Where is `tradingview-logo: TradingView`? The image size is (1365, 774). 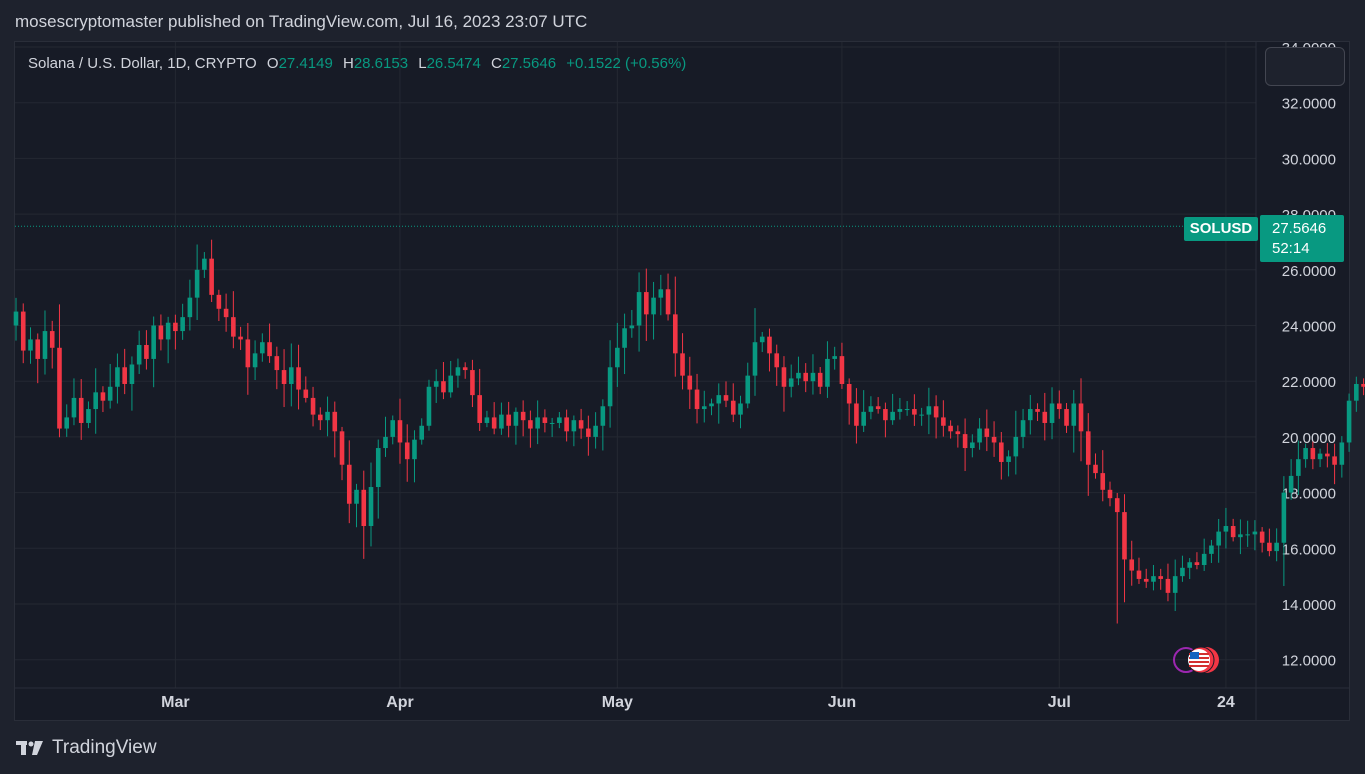 tradingview-logo: TradingView is located at coordinates (86, 748).